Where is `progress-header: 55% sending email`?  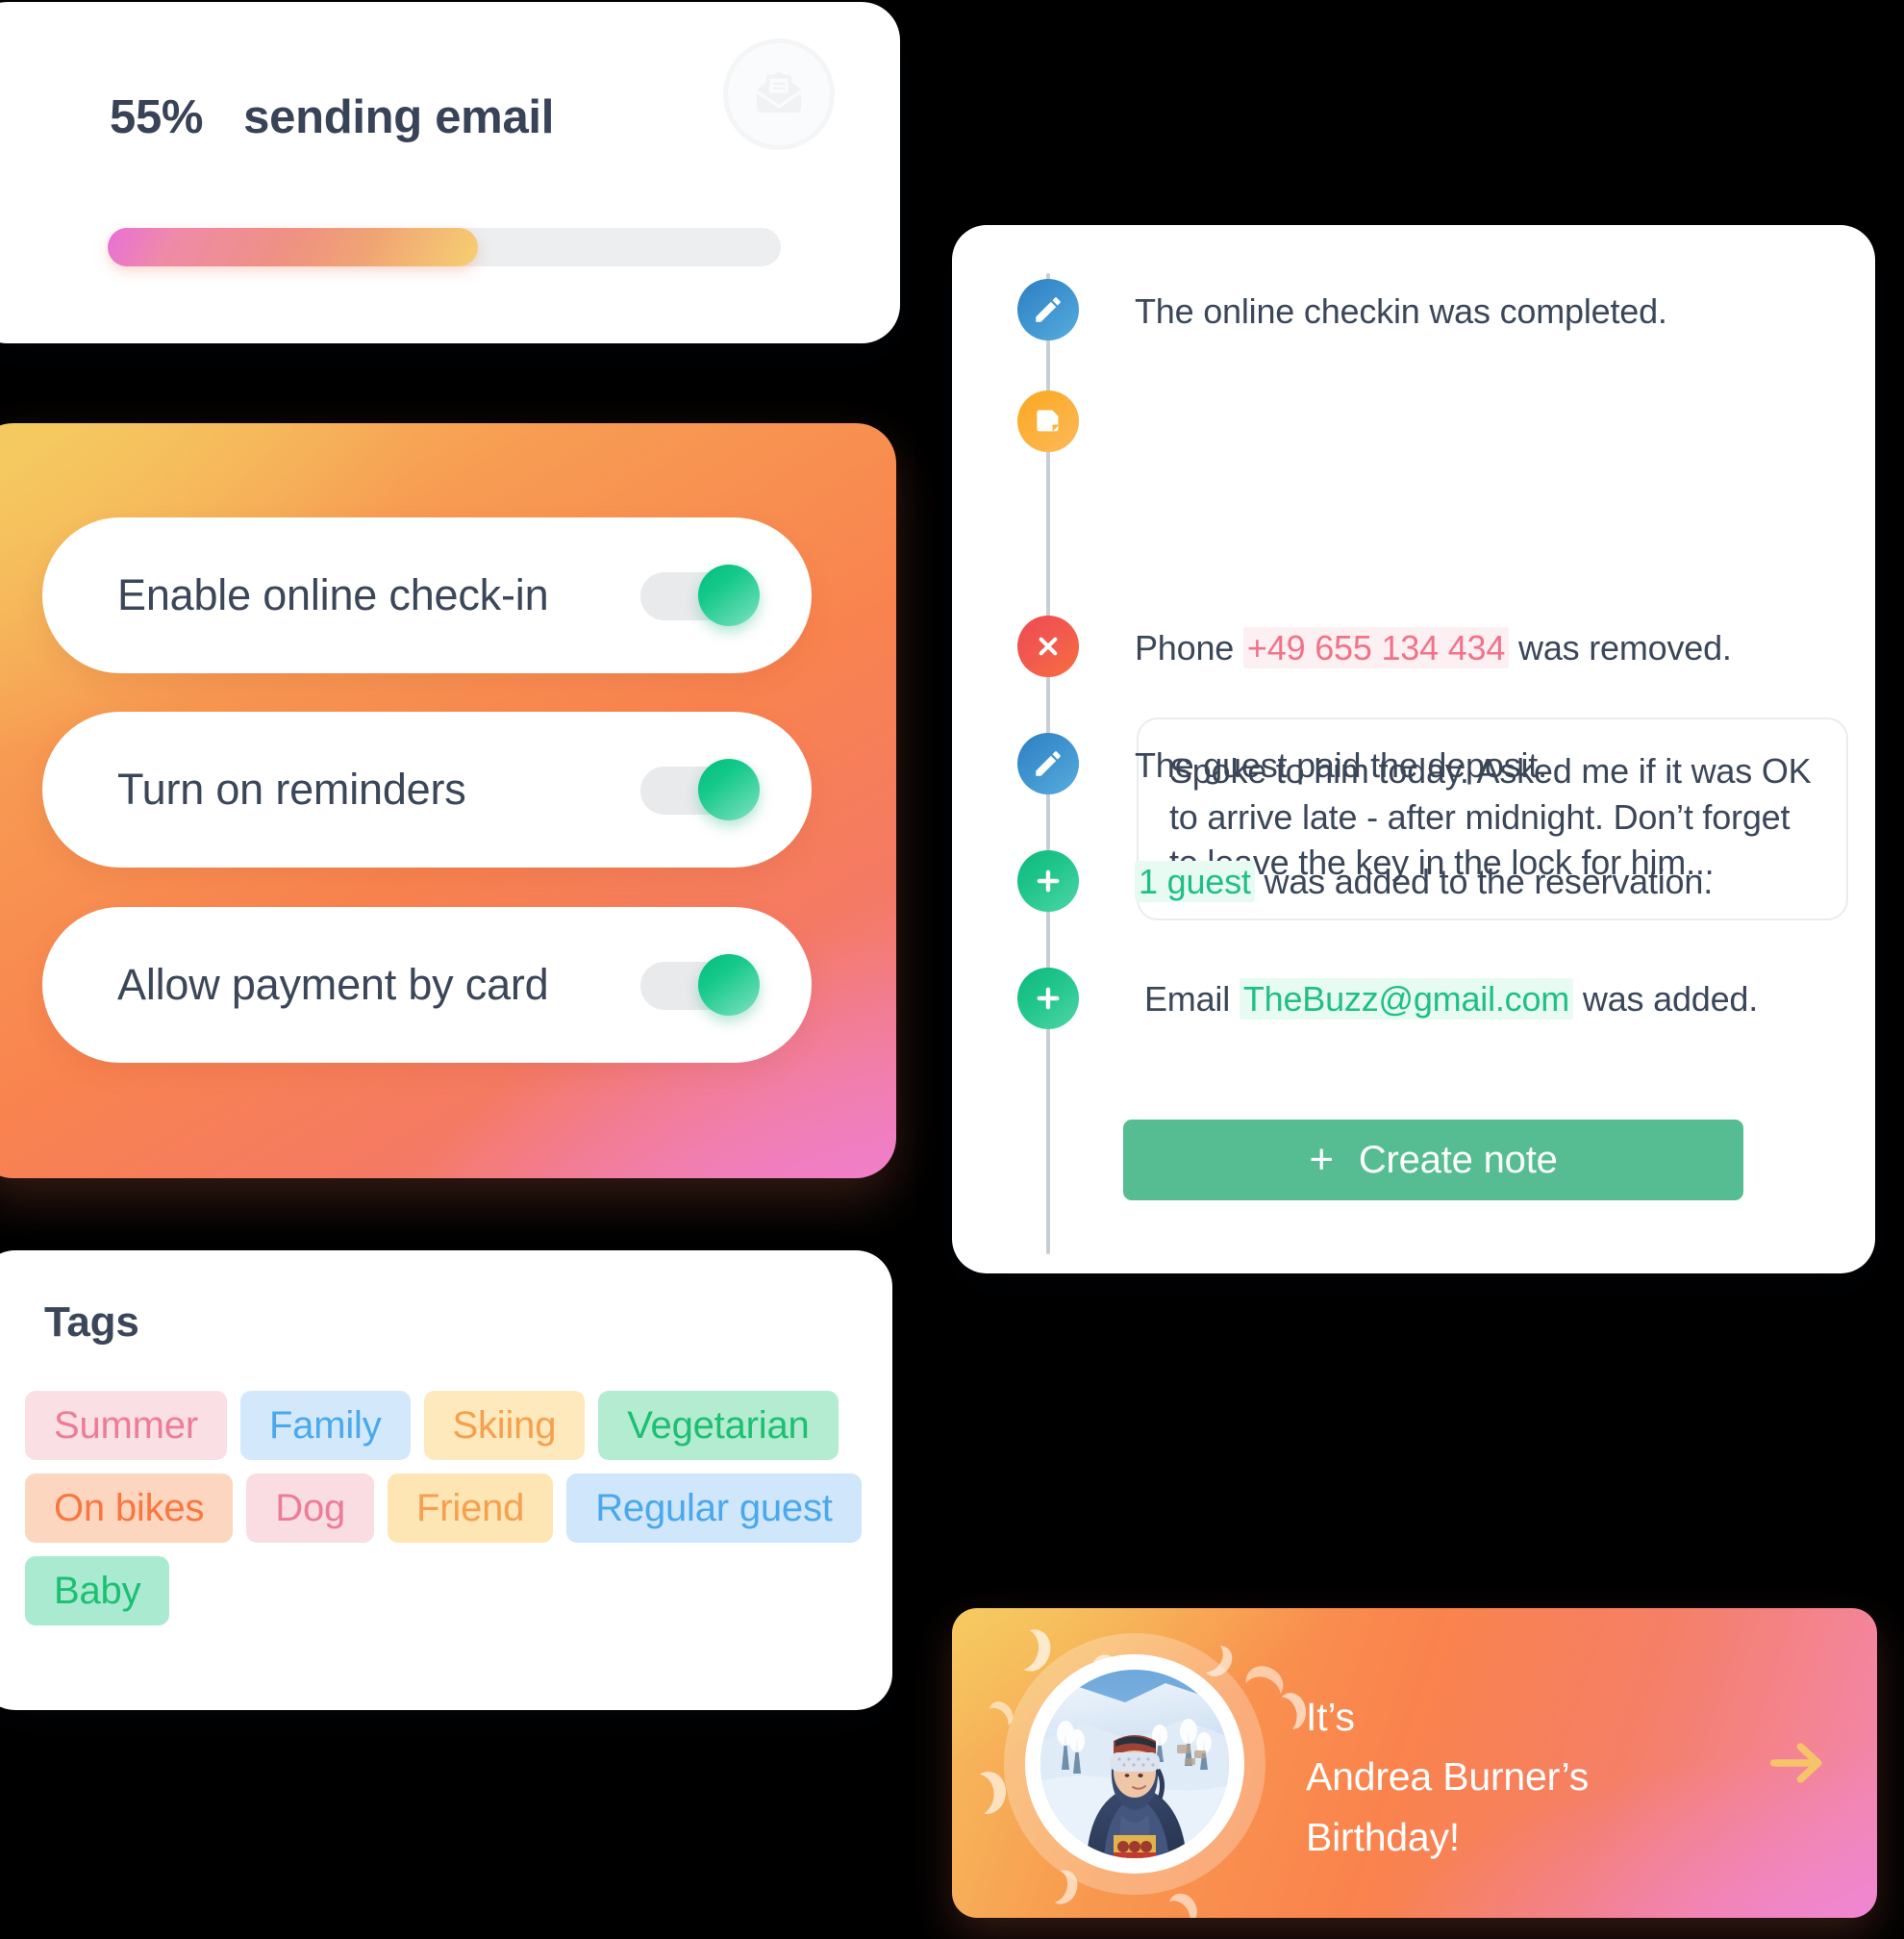
progress-header: 55% sending email is located at coordinates (332, 117).